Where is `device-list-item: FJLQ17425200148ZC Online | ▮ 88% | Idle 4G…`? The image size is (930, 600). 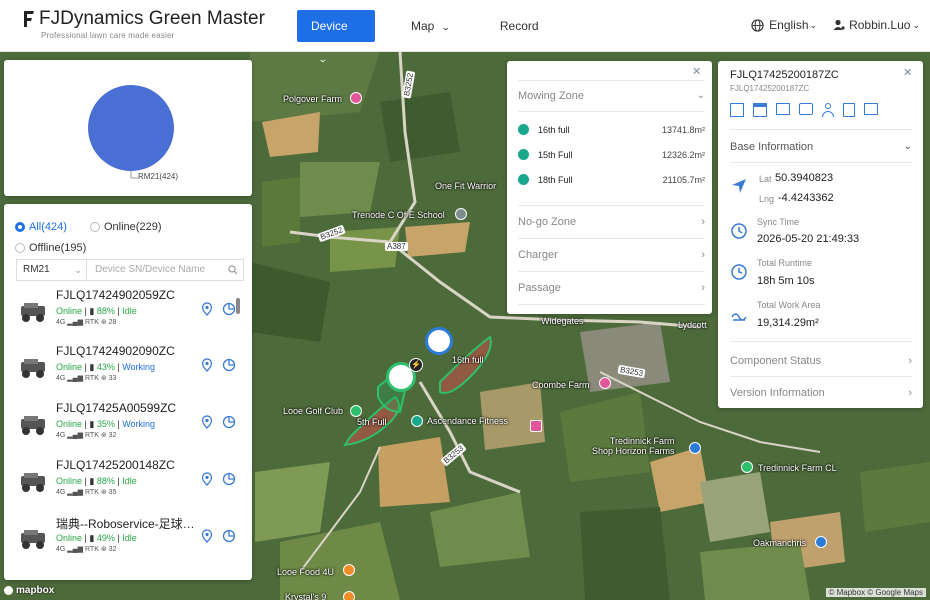 device-list-item: FJLQ17425200148ZC Online | ▮ 88% | Idle 4G… is located at coordinates (129, 486).